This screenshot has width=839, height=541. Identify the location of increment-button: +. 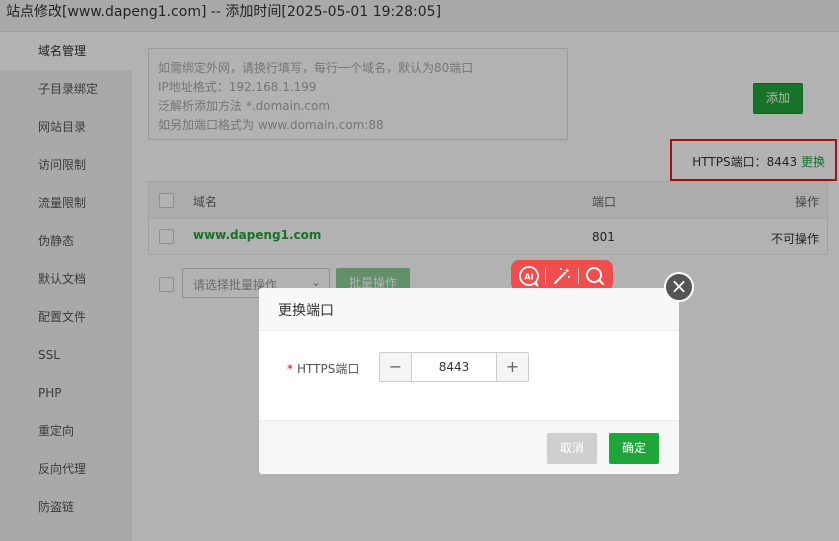
(512, 367).